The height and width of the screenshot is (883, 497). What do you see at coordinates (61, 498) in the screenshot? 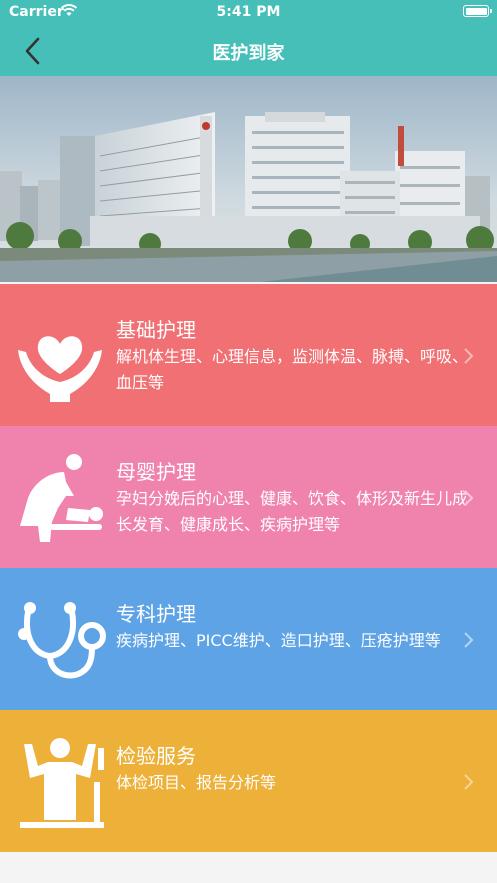
I see `mother-baby-icon` at bounding box center [61, 498].